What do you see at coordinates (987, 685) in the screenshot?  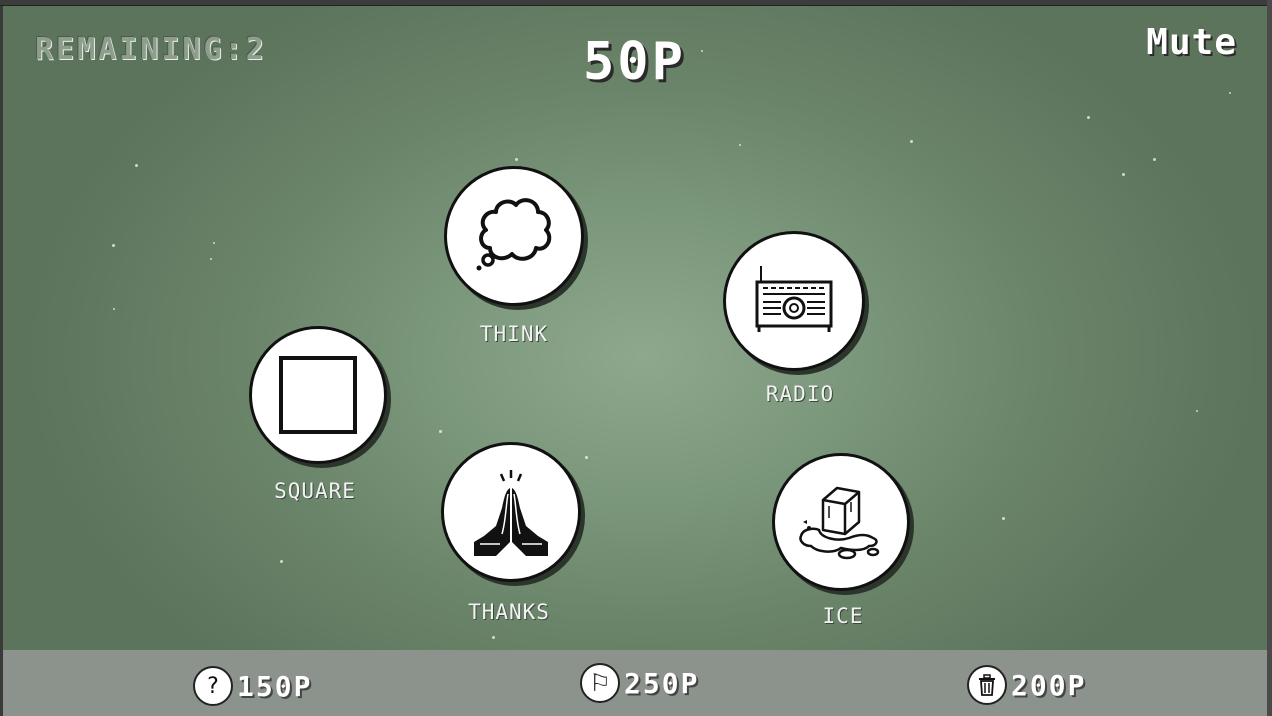 I see `trash-icon` at bounding box center [987, 685].